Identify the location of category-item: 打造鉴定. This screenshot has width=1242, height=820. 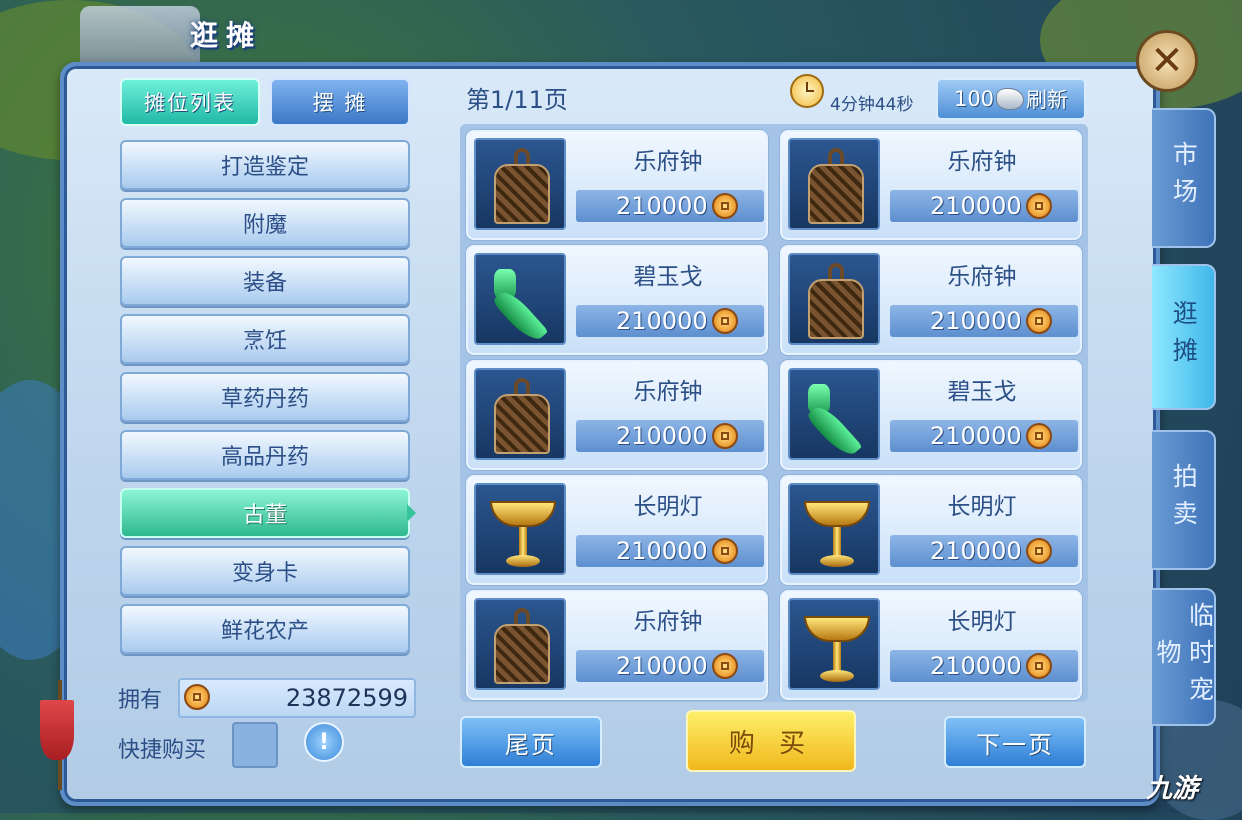
(265, 165).